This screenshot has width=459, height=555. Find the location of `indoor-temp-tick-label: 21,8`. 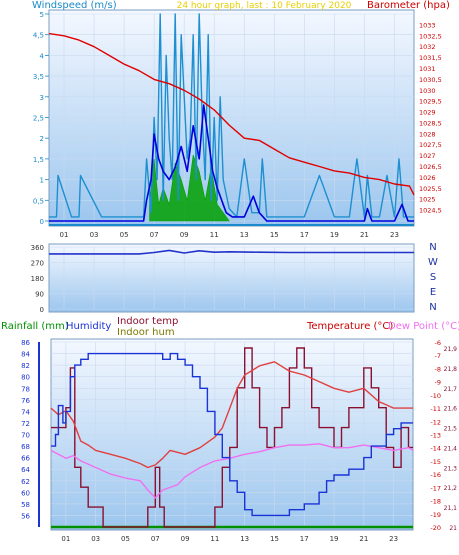

indoor-temp-tick-label: 21,8 is located at coordinates (451, 369).